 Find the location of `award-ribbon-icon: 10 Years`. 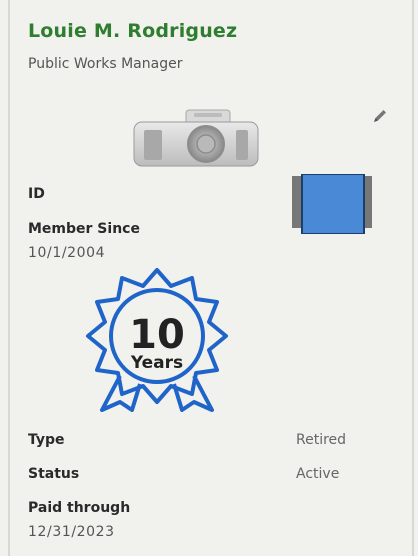

award-ribbon-icon: 10 Years is located at coordinates (157, 340).